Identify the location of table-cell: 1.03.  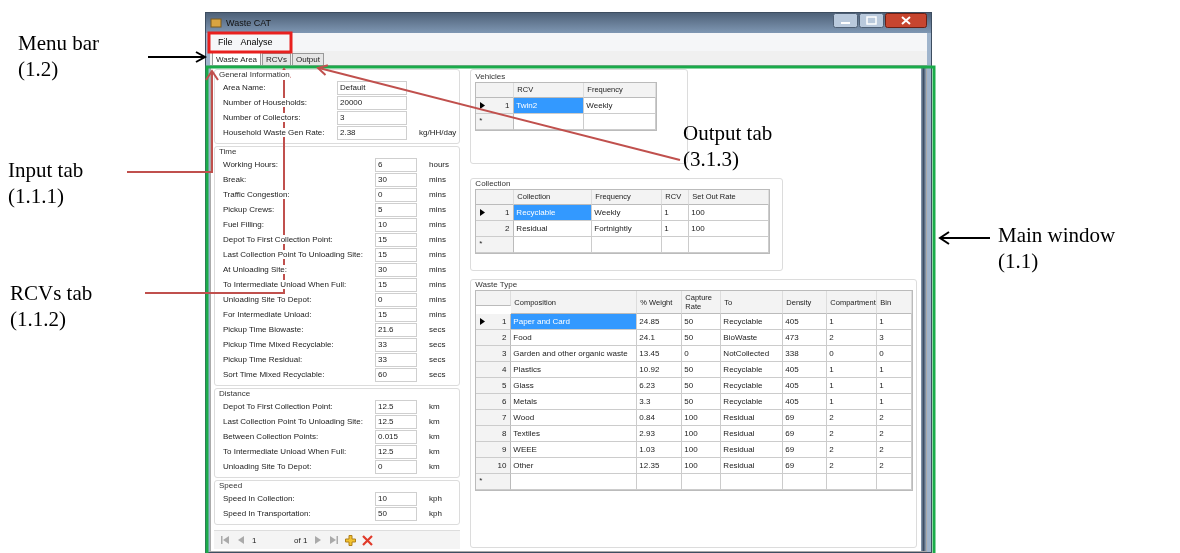
(660, 450).